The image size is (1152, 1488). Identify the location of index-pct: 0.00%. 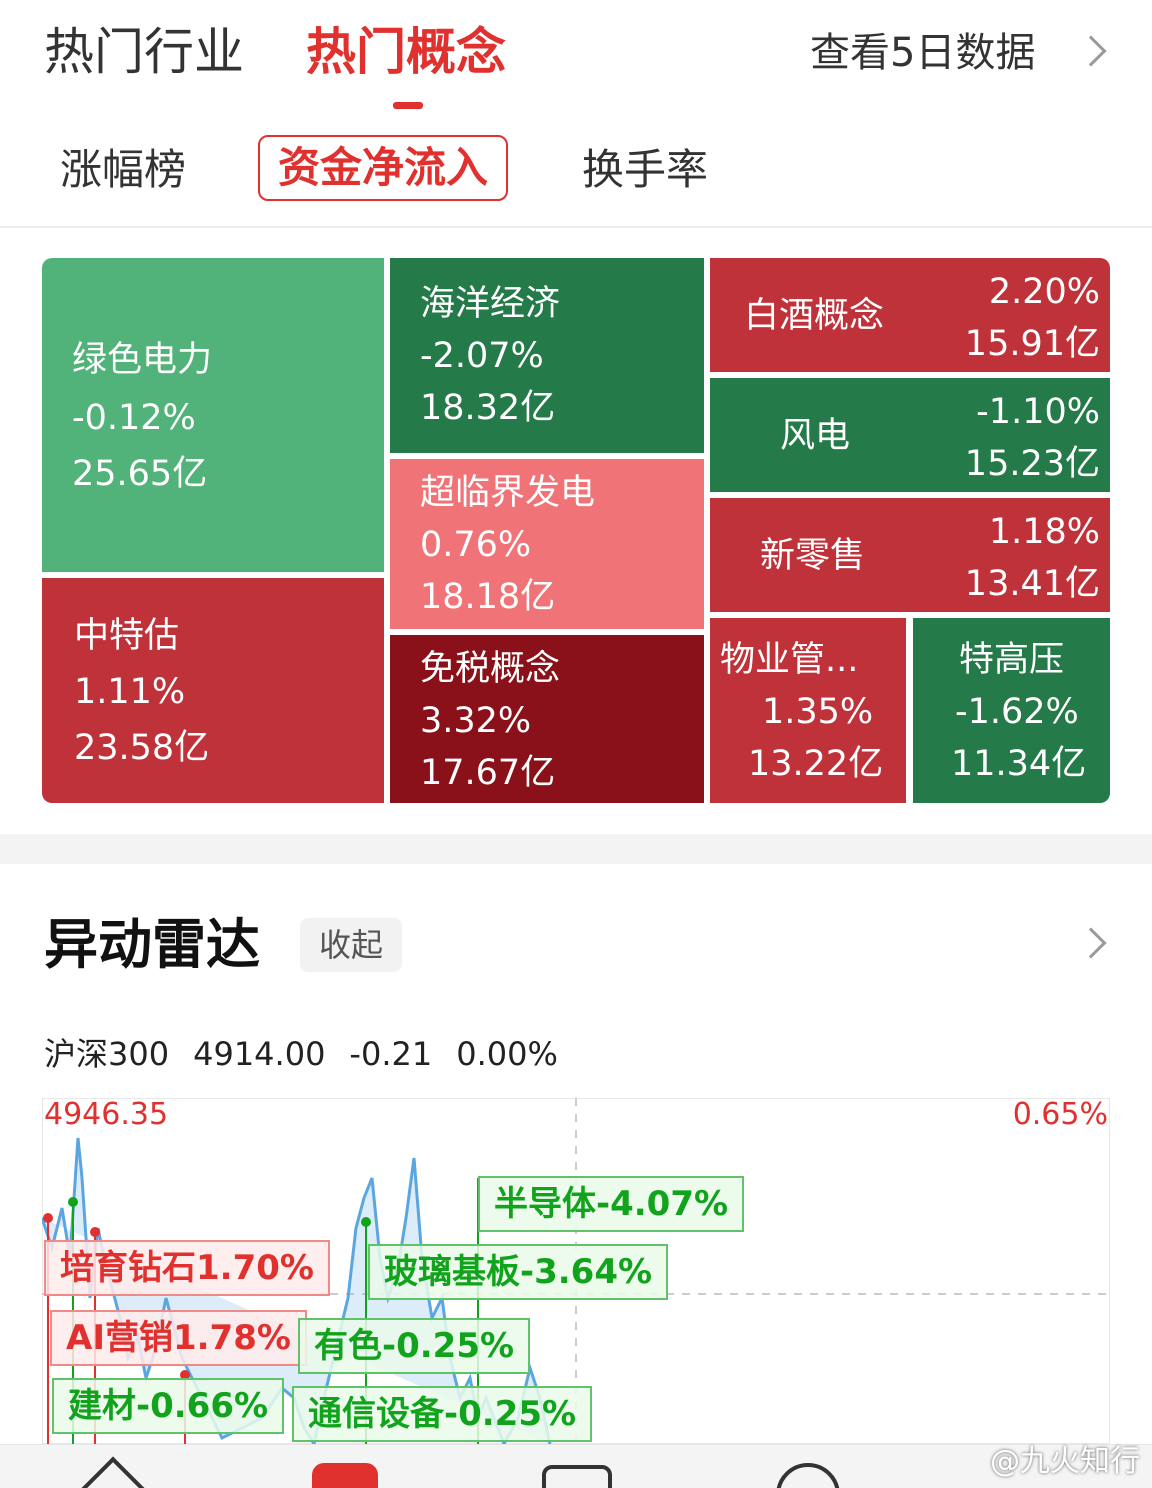
(507, 1054).